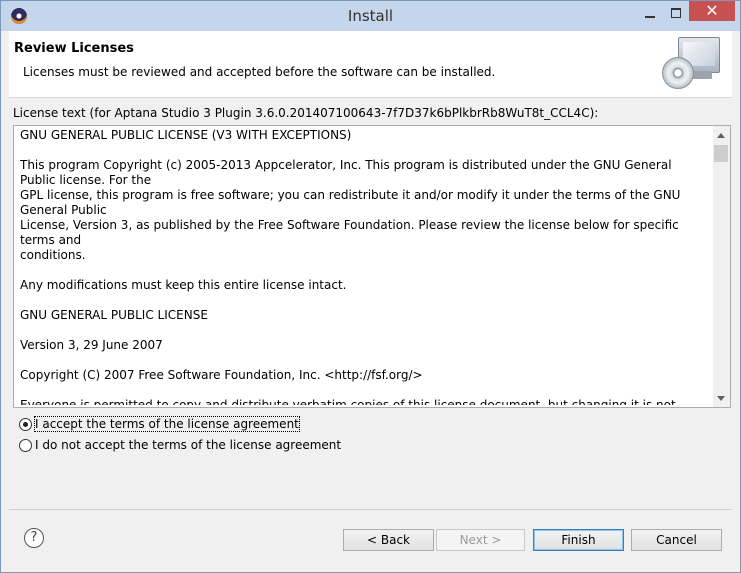 The image size is (741, 573). Describe the element at coordinates (712, 11) in the screenshot. I see `close-button: ✕` at that location.